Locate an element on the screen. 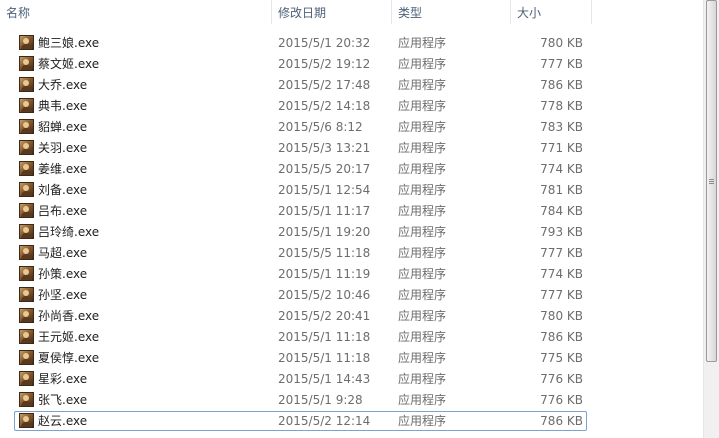 This screenshot has width=719, height=438. file-size: 776 KB is located at coordinates (561, 400).